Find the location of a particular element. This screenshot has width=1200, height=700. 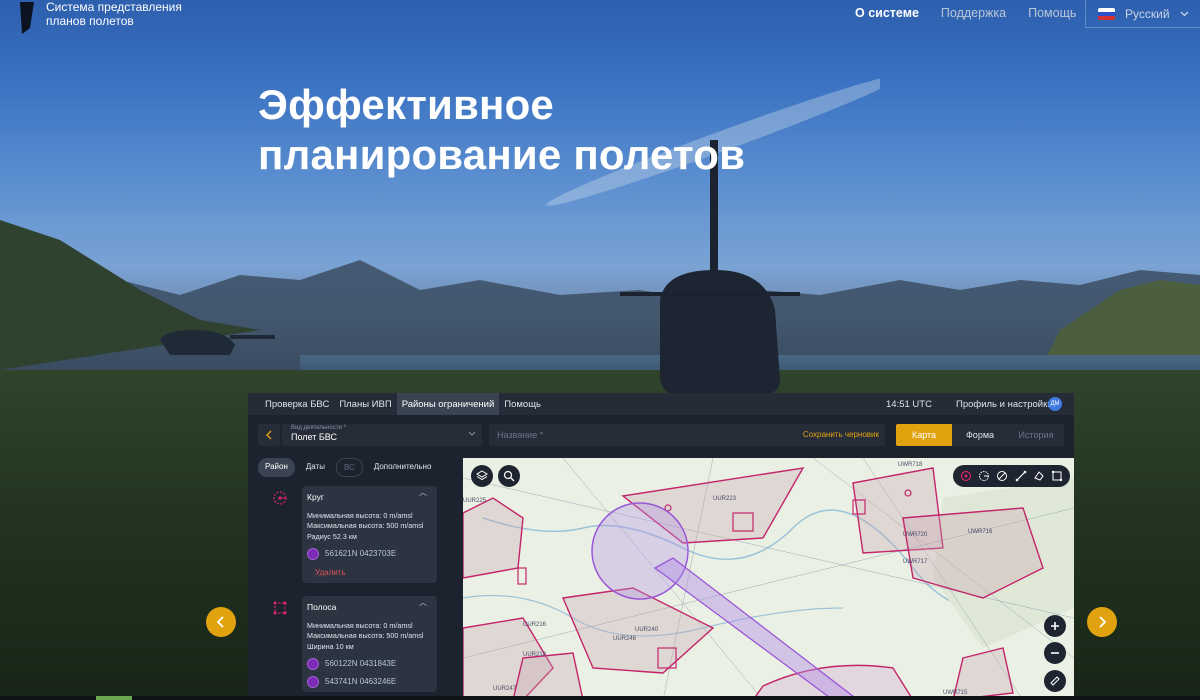

nav-about: О системе is located at coordinates (887, 13).